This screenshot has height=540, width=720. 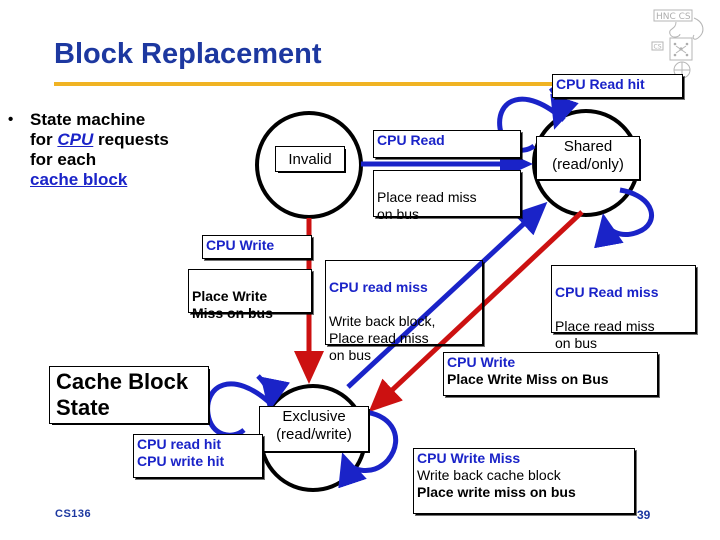 What do you see at coordinates (481, 362) in the screenshot?
I see `label-cpu-write-shared-title: CPU Write` at bounding box center [481, 362].